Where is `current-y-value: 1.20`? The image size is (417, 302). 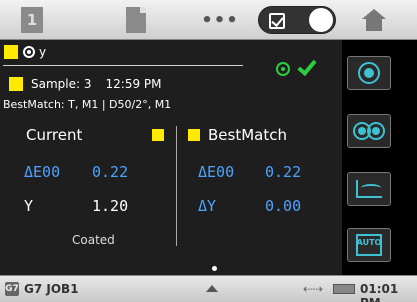 current-y-value: 1.20 is located at coordinates (110, 206).